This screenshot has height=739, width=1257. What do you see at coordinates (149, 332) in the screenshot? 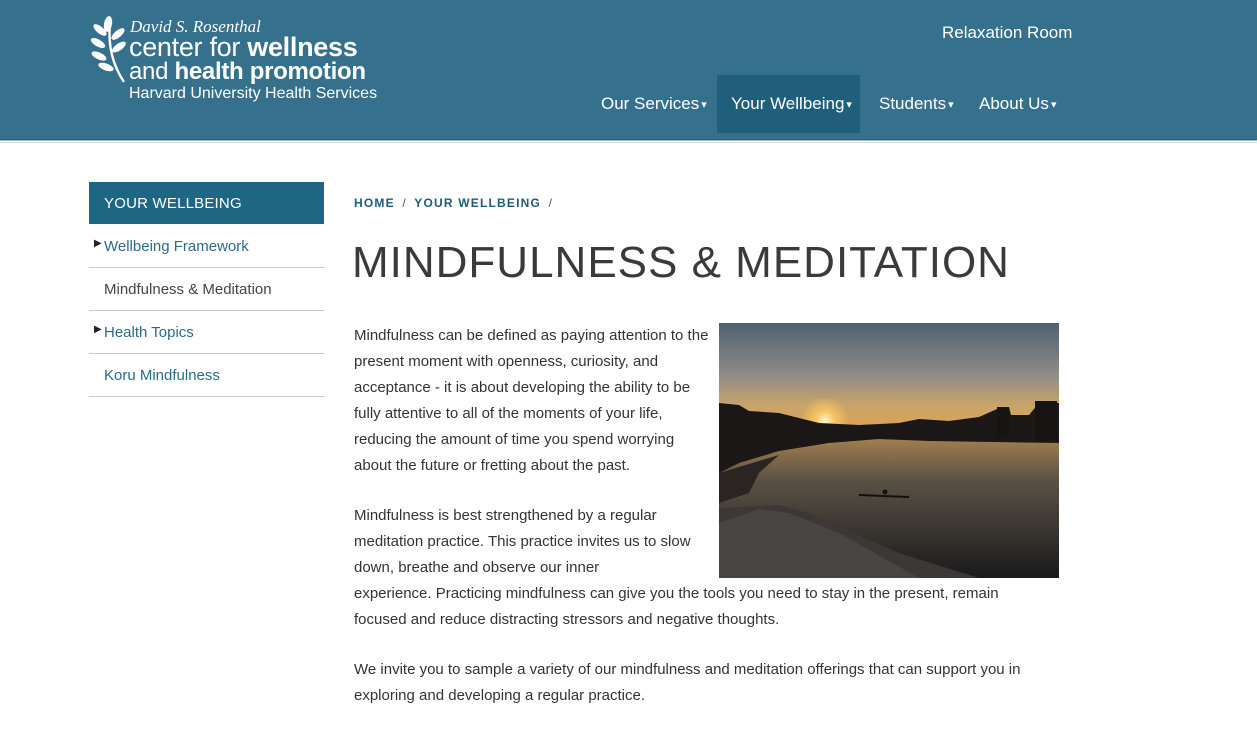
I see `sidebar-item-label: Health Topics` at bounding box center [149, 332].